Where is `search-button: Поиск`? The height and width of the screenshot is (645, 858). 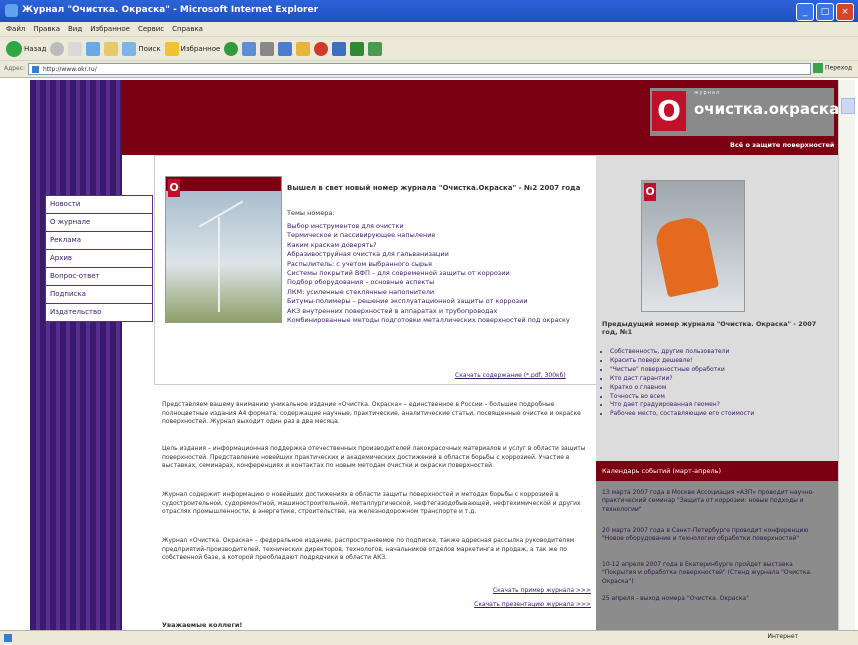
search-button: Поиск is located at coordinates (141, 48).